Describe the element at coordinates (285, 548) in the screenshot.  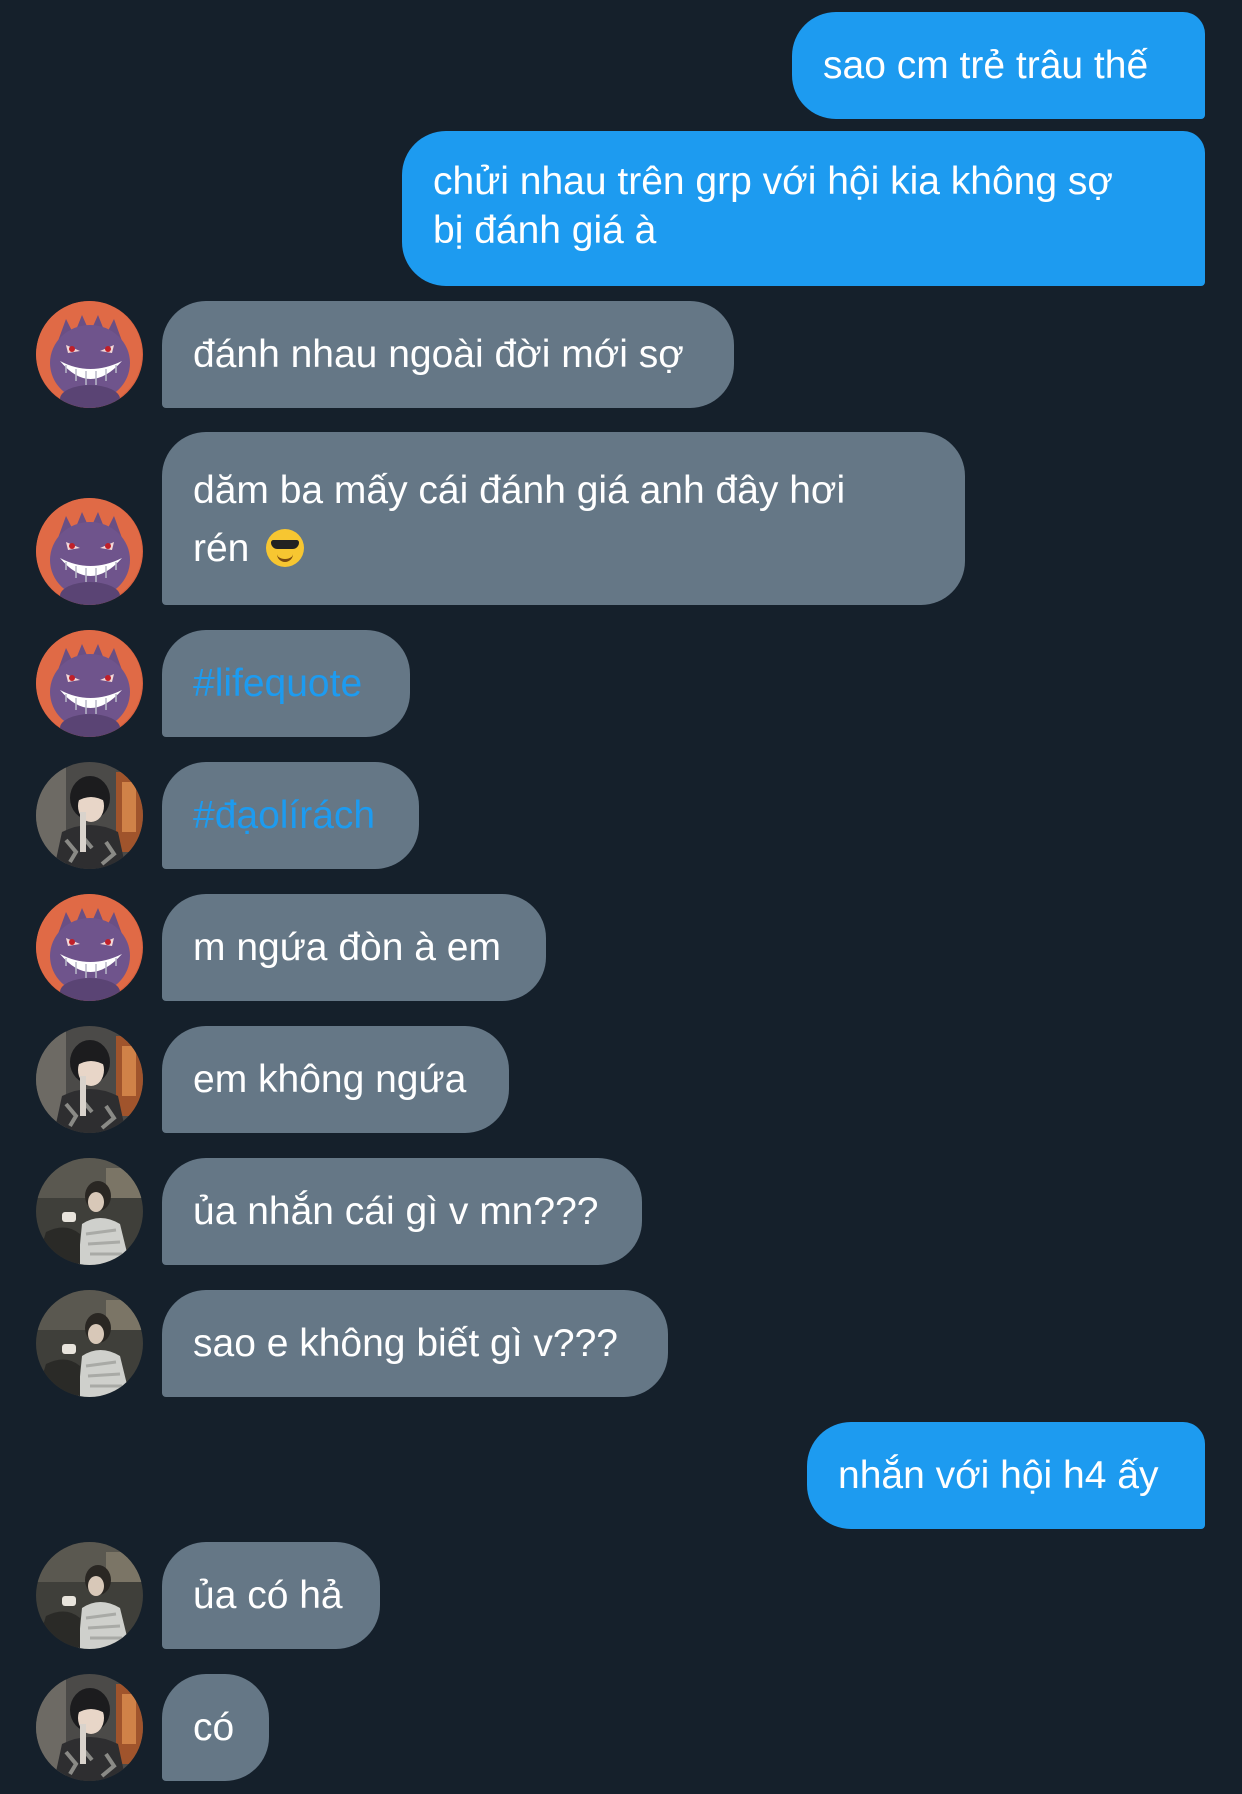
I see `sunglasses-emoji-icon` at that location.